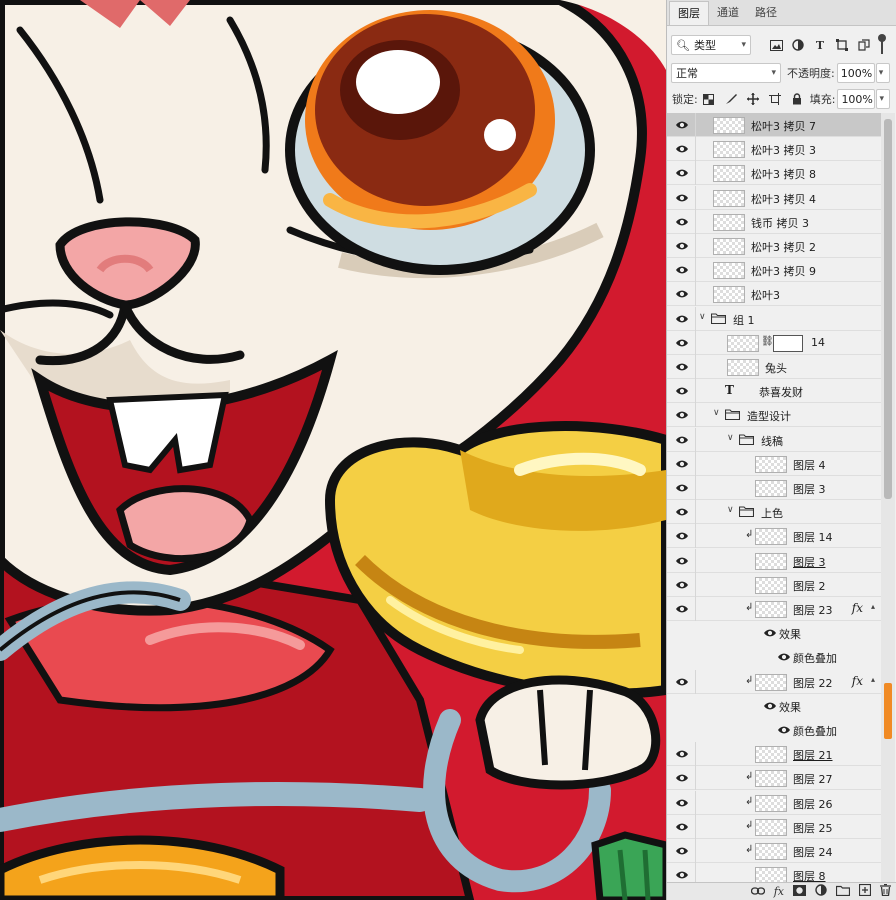  What do you see at coordinates (774, 512) in the screenshot?
I see `layer-row: ∨ 上色` at bounding box center [774, 512].